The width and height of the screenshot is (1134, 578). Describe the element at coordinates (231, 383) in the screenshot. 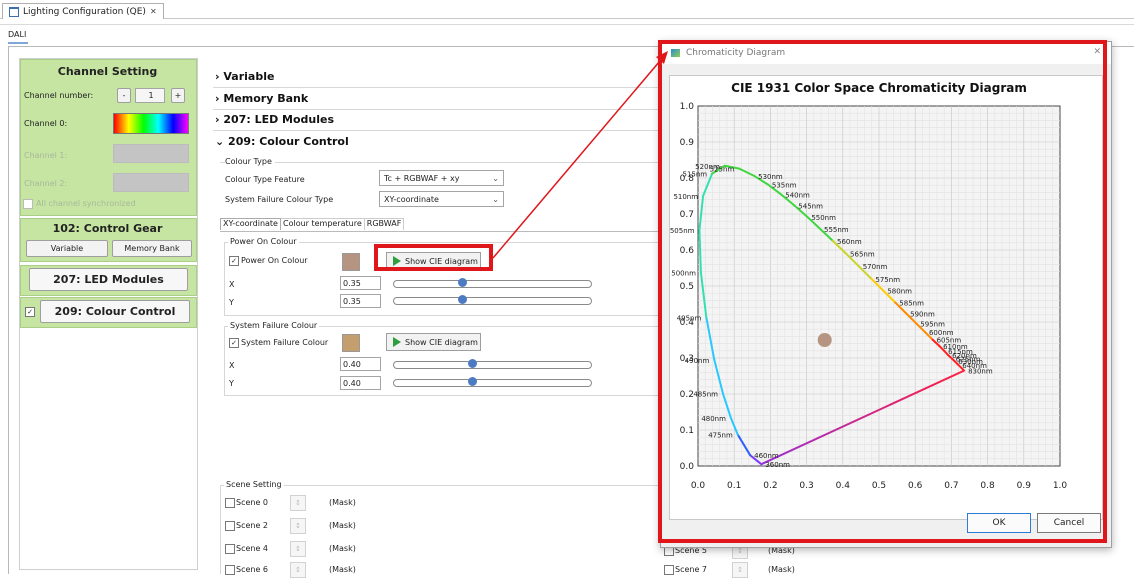

I see `y-label: Y` at that location.